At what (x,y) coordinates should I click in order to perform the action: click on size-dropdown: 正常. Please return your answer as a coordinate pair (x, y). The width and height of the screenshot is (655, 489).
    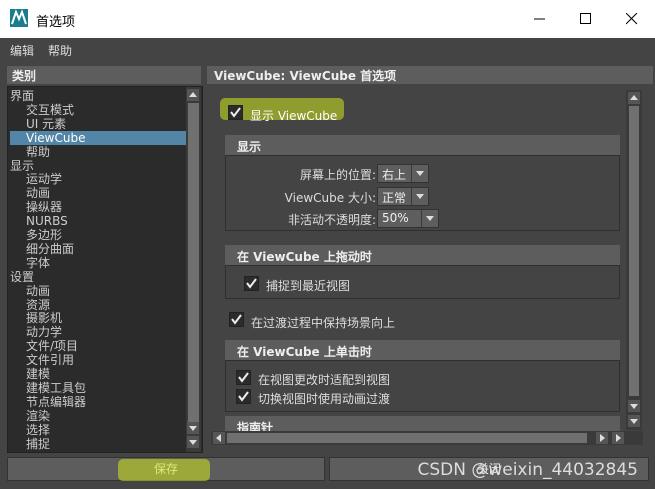
    Looking at the image, I should click on (403, 196).